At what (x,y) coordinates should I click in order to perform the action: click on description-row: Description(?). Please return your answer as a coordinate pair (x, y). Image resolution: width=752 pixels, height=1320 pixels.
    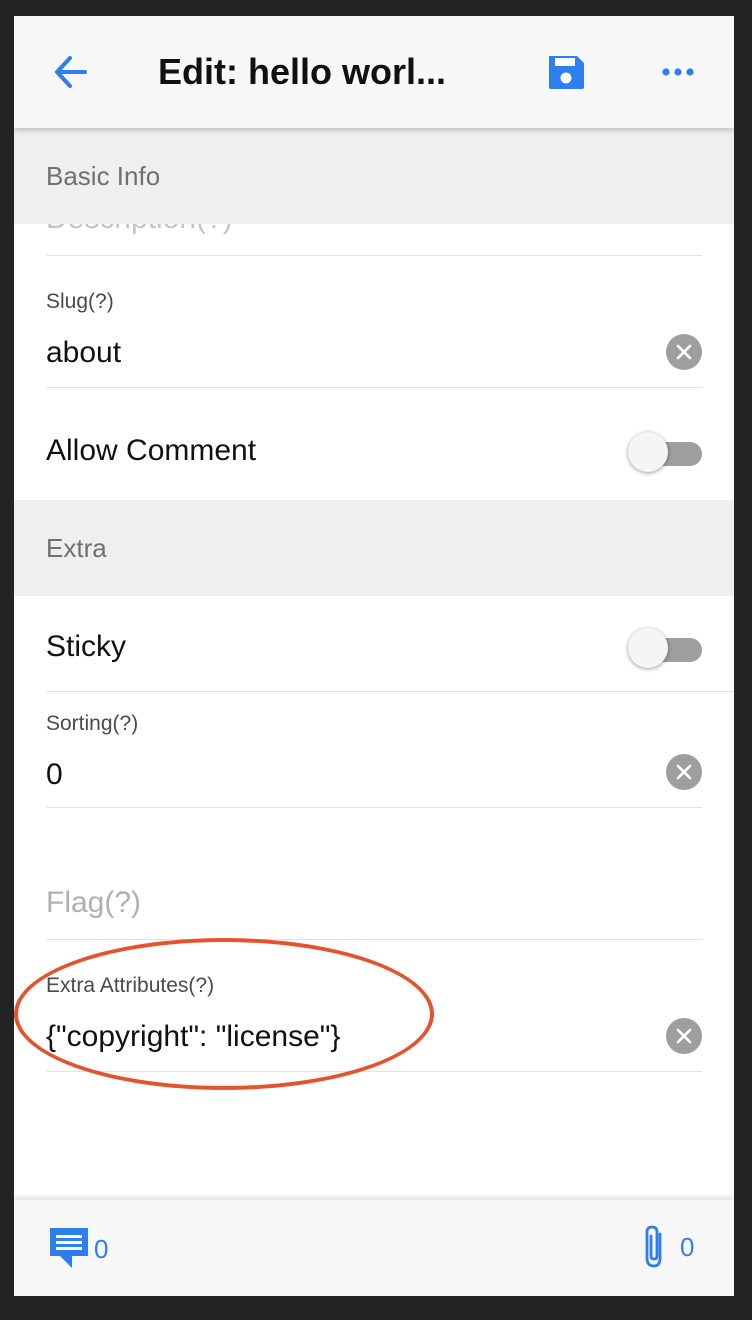
    Looking at the image, I should click on (374, 240).